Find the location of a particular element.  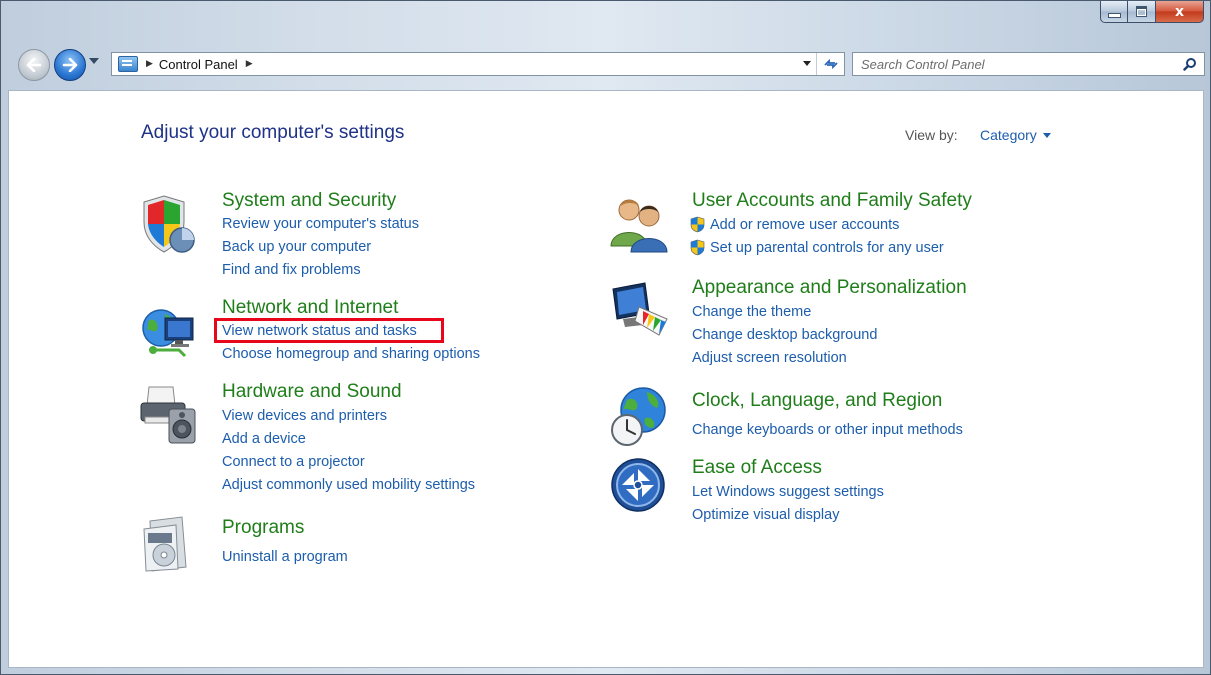

back-arrow-icon is located at coordinates (34, 65).